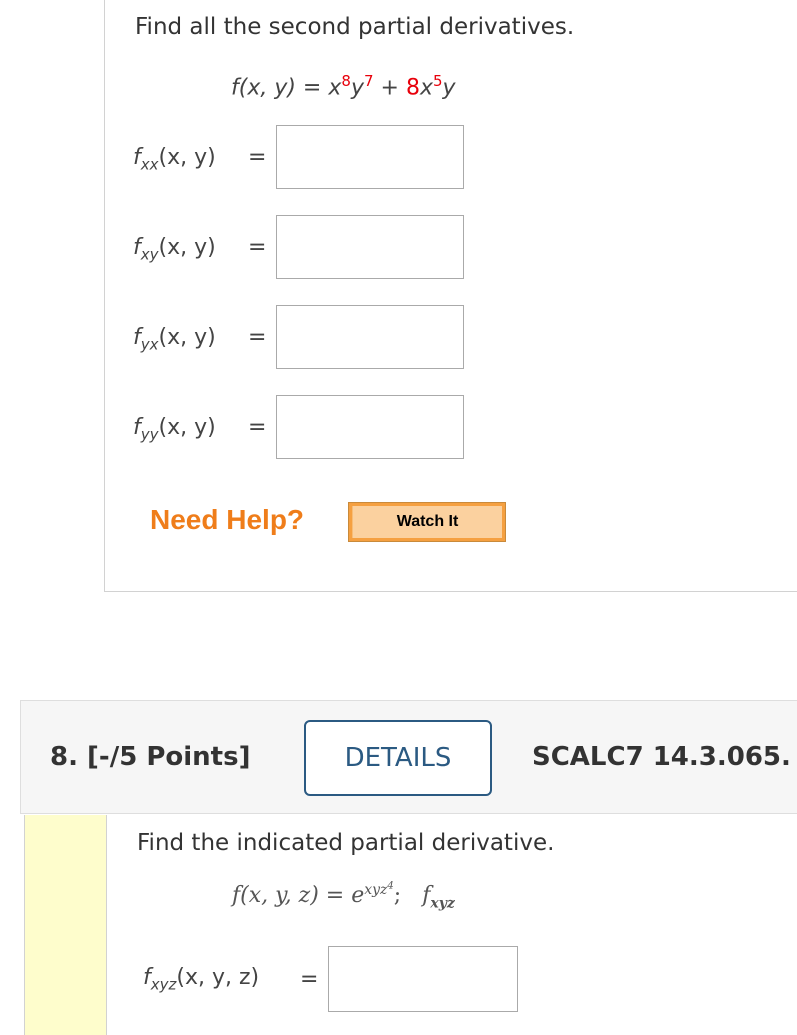 The height and width of the screenshot is (1035, 797). I want to click on question-8-code: SCALC7 14.3.065., so click(661, 757).